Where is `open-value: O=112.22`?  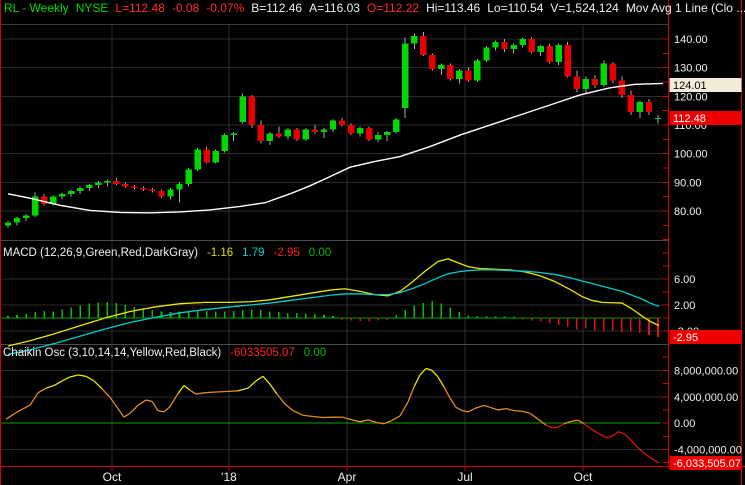
open-value: O=112.22 is located at coordinates (393, 8).